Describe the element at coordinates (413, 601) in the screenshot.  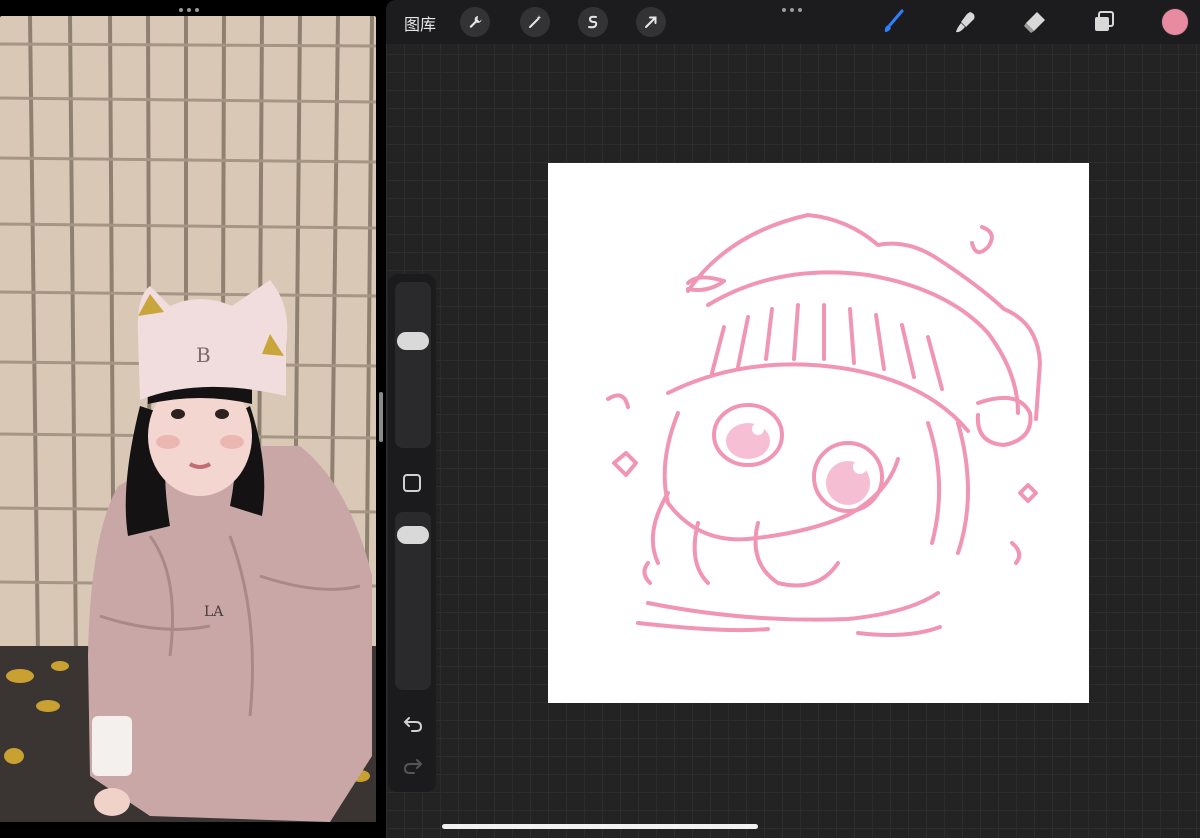
I see `brush-opacity-slider` at that location.